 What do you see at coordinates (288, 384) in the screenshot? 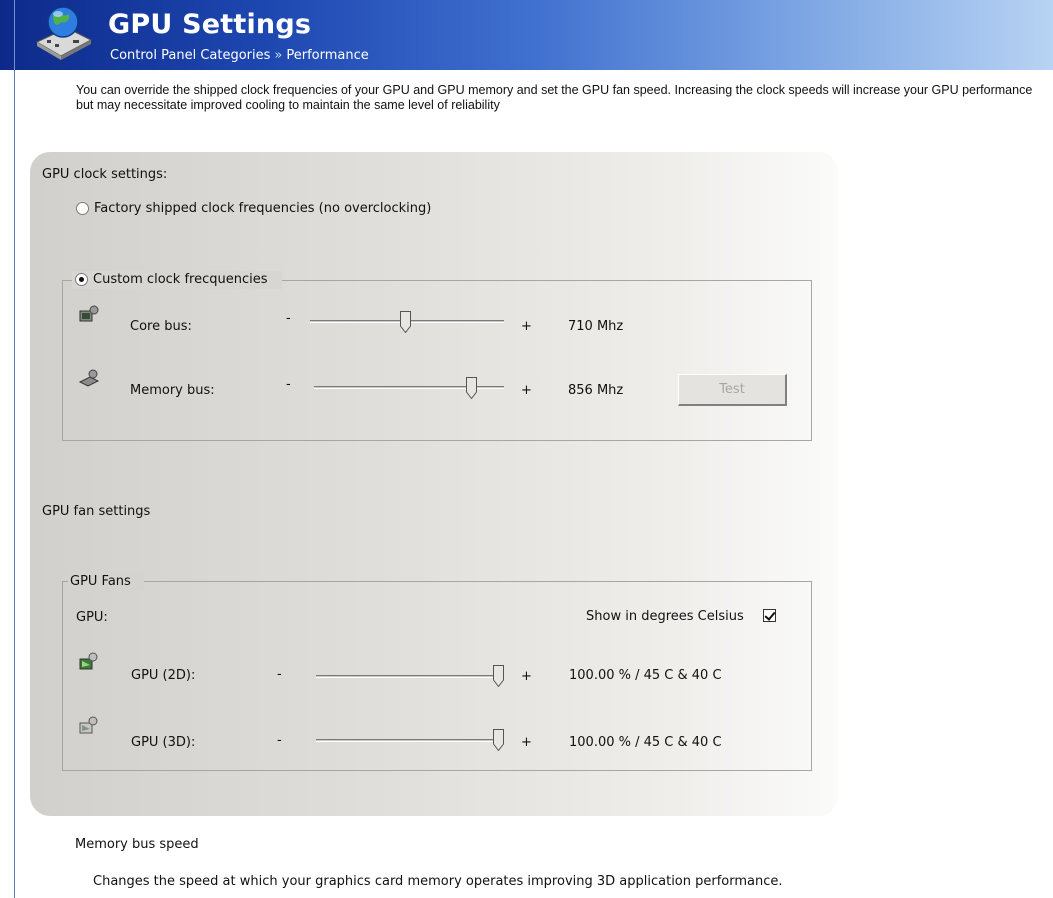
I see `memory-bus-minus: -` at bounding box center [288, 384].